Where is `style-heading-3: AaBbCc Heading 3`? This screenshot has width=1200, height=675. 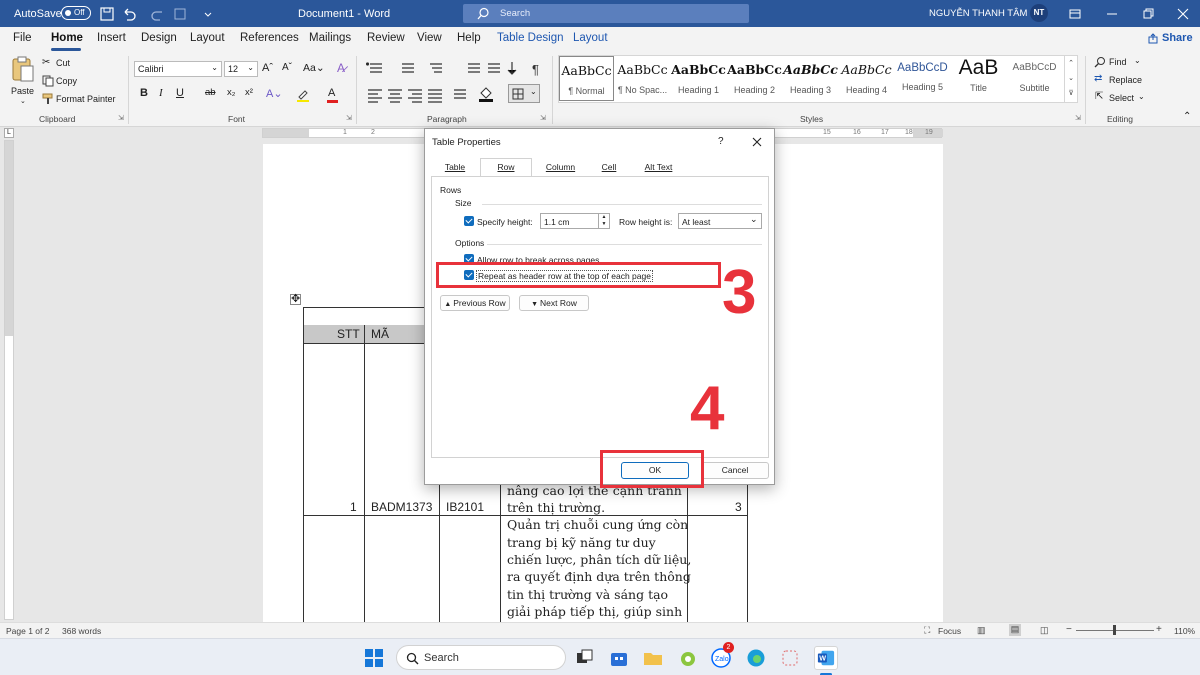 style-heading-3: AaBbCc Heading 3 is located at coordinates (810, 78).